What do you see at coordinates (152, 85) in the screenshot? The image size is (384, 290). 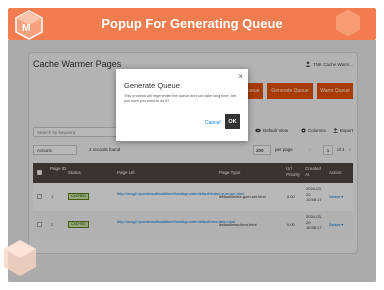 I see `modal-title: Generate Queue` at bounding box center [152, 85].